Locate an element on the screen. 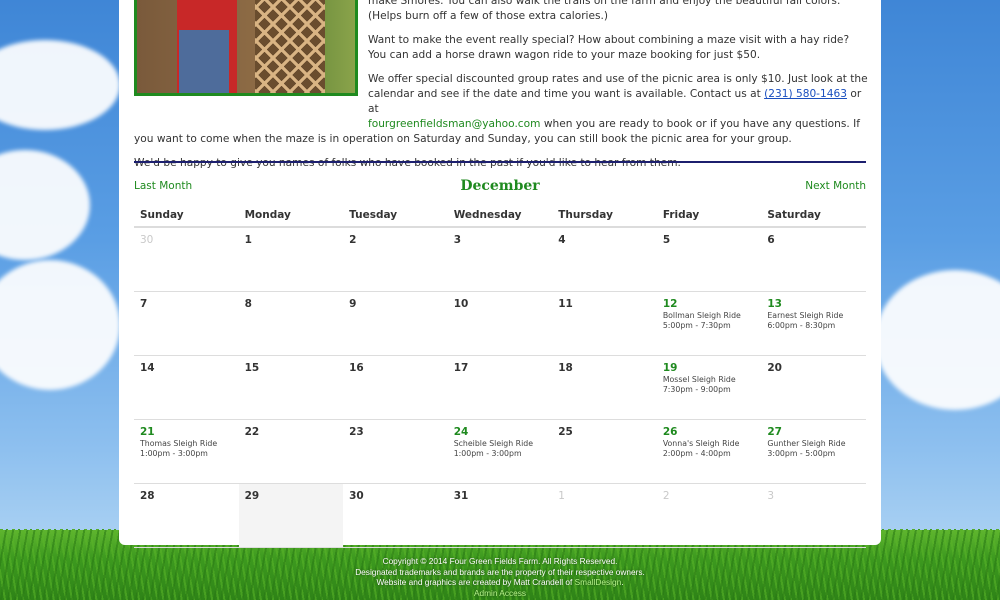 The height and width of the screenshot is (600, 1000). calendar-day: 11 is located at coordinates (604, 323).